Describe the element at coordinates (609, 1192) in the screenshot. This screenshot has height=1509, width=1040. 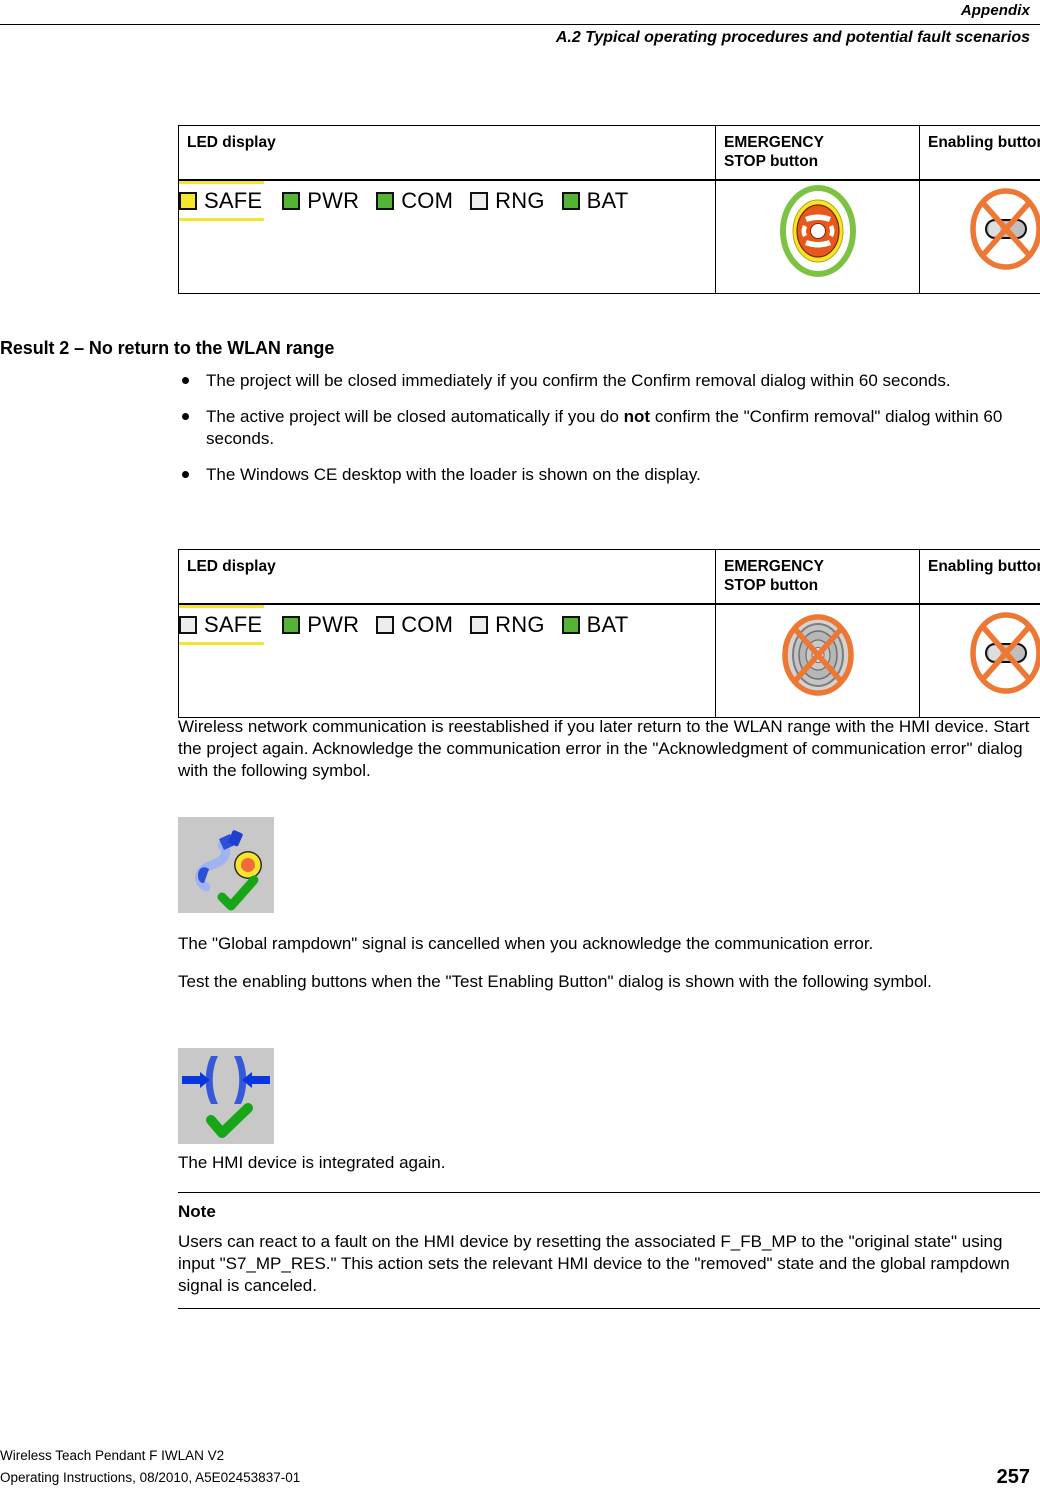
I see `note-top-divider` at that location.